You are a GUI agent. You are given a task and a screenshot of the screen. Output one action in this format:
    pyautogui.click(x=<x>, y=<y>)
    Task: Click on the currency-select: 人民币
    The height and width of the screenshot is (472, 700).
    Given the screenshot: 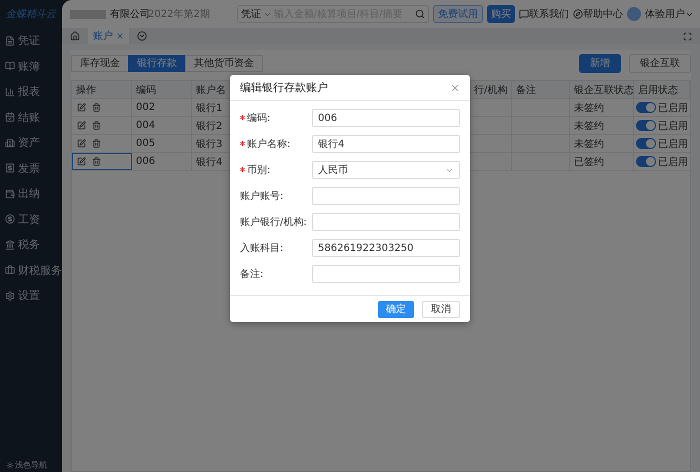 What is the action you would take?
    pyautogui.click(x=386, y=170)
    